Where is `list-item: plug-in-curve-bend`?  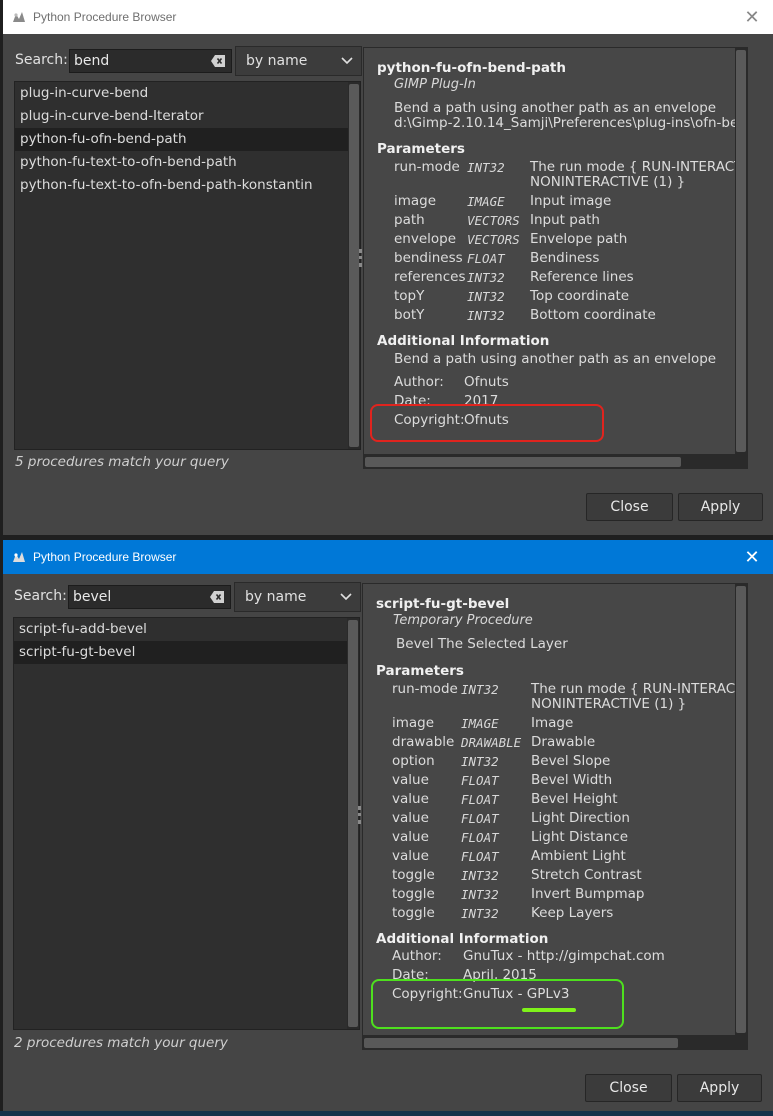 list-item: plug-in-curve-bend is located at coordinates (187, 93).